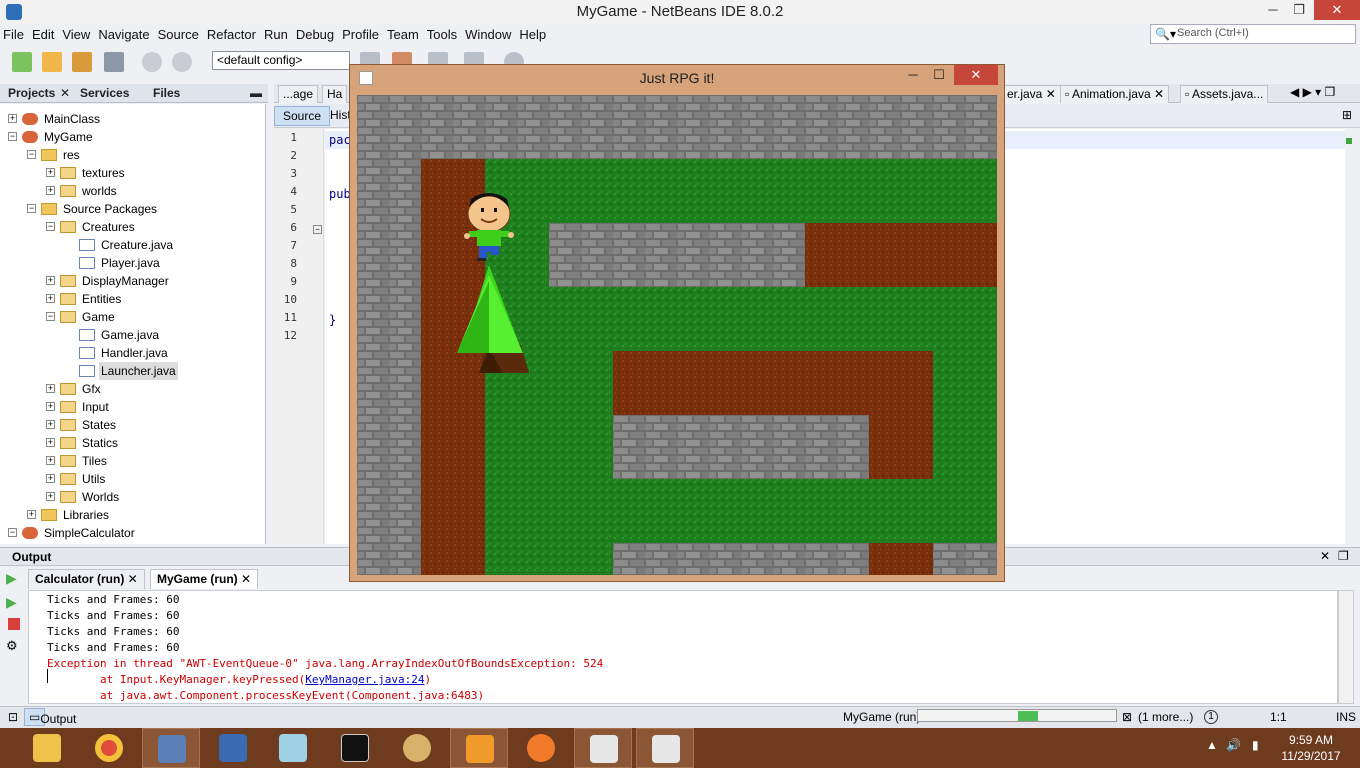 This screenshot has height=768, width=1360. What do you see at coordinates (152, 62) in the screenshot?
I see `undo-icon` at bounding box center [152, 62].